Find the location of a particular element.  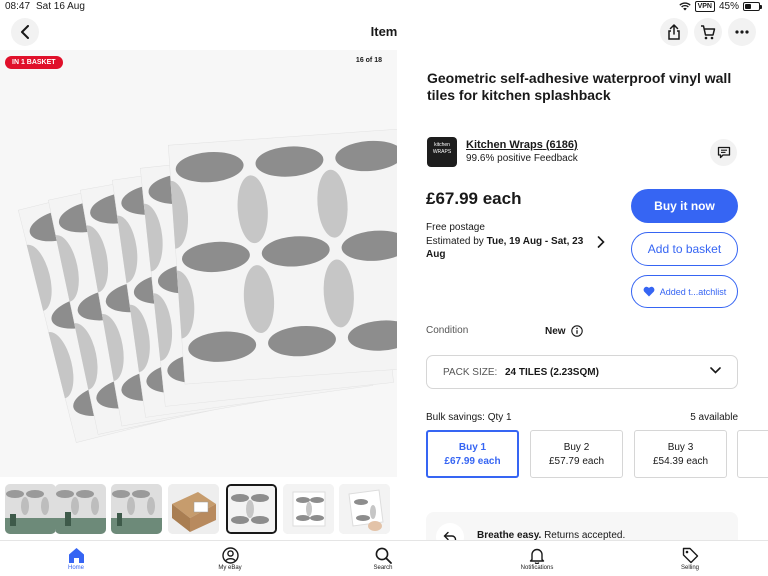

available-count: 5 available is located at coordinates (714, 417).